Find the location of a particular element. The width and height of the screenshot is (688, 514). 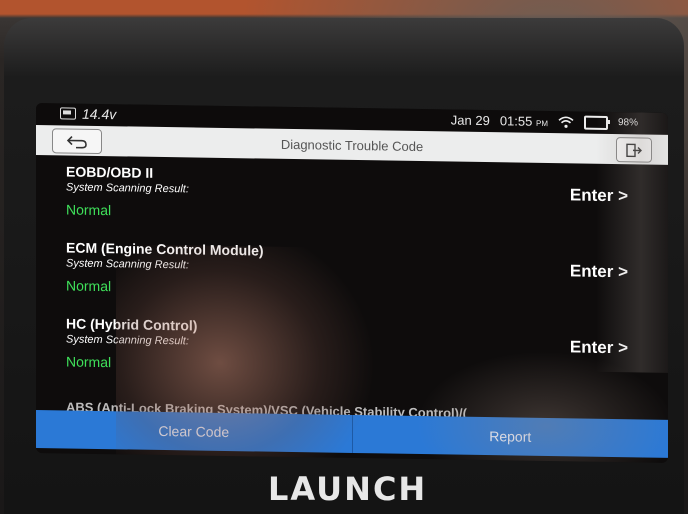

status-time-value: 01:55 is located at coordinates (516, 121).